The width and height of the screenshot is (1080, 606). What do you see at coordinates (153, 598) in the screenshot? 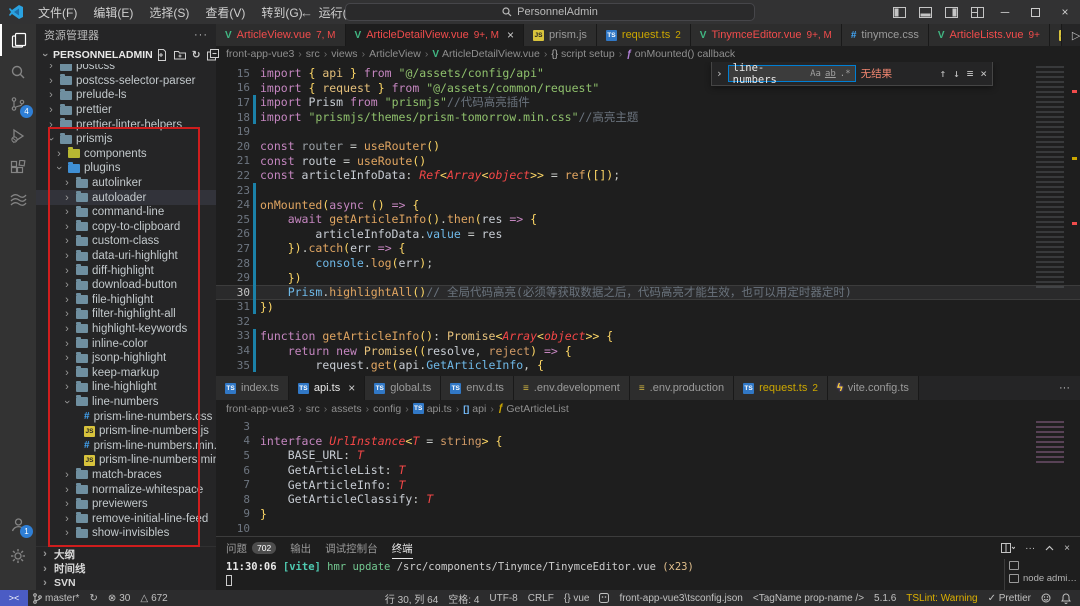
I see `status-warnings: △ 672` at bounding box center [153, 598].